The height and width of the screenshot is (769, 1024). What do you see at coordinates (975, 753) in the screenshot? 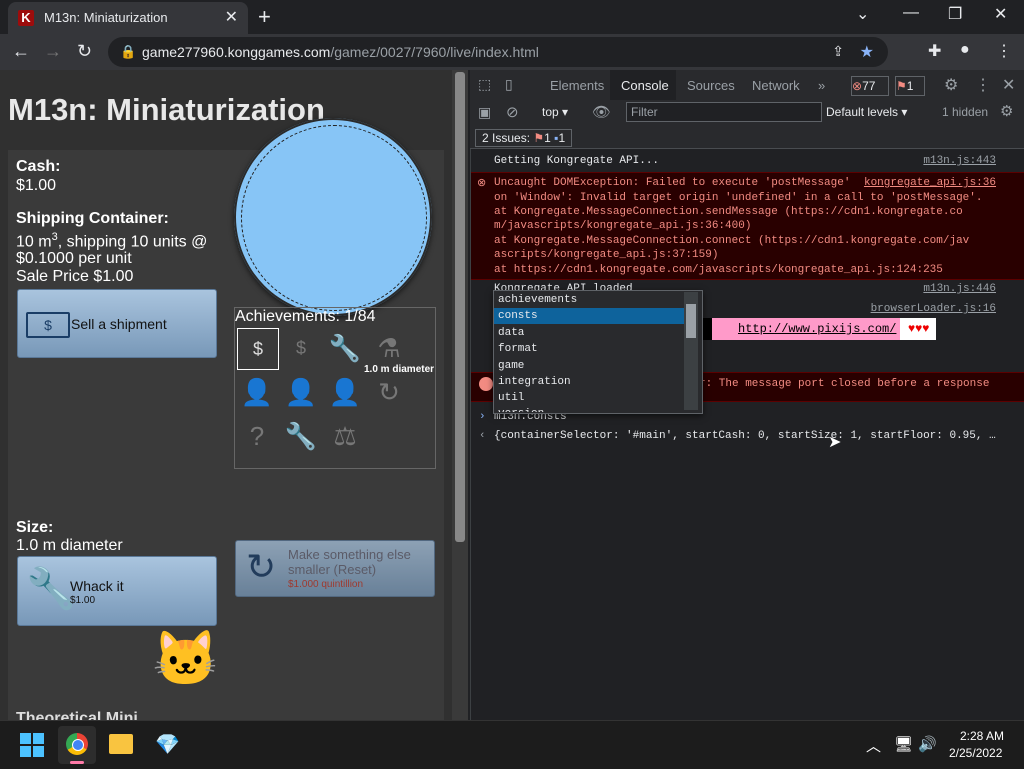
I see `clock-date: 2/25/2022` at bounding box center [975, 753].